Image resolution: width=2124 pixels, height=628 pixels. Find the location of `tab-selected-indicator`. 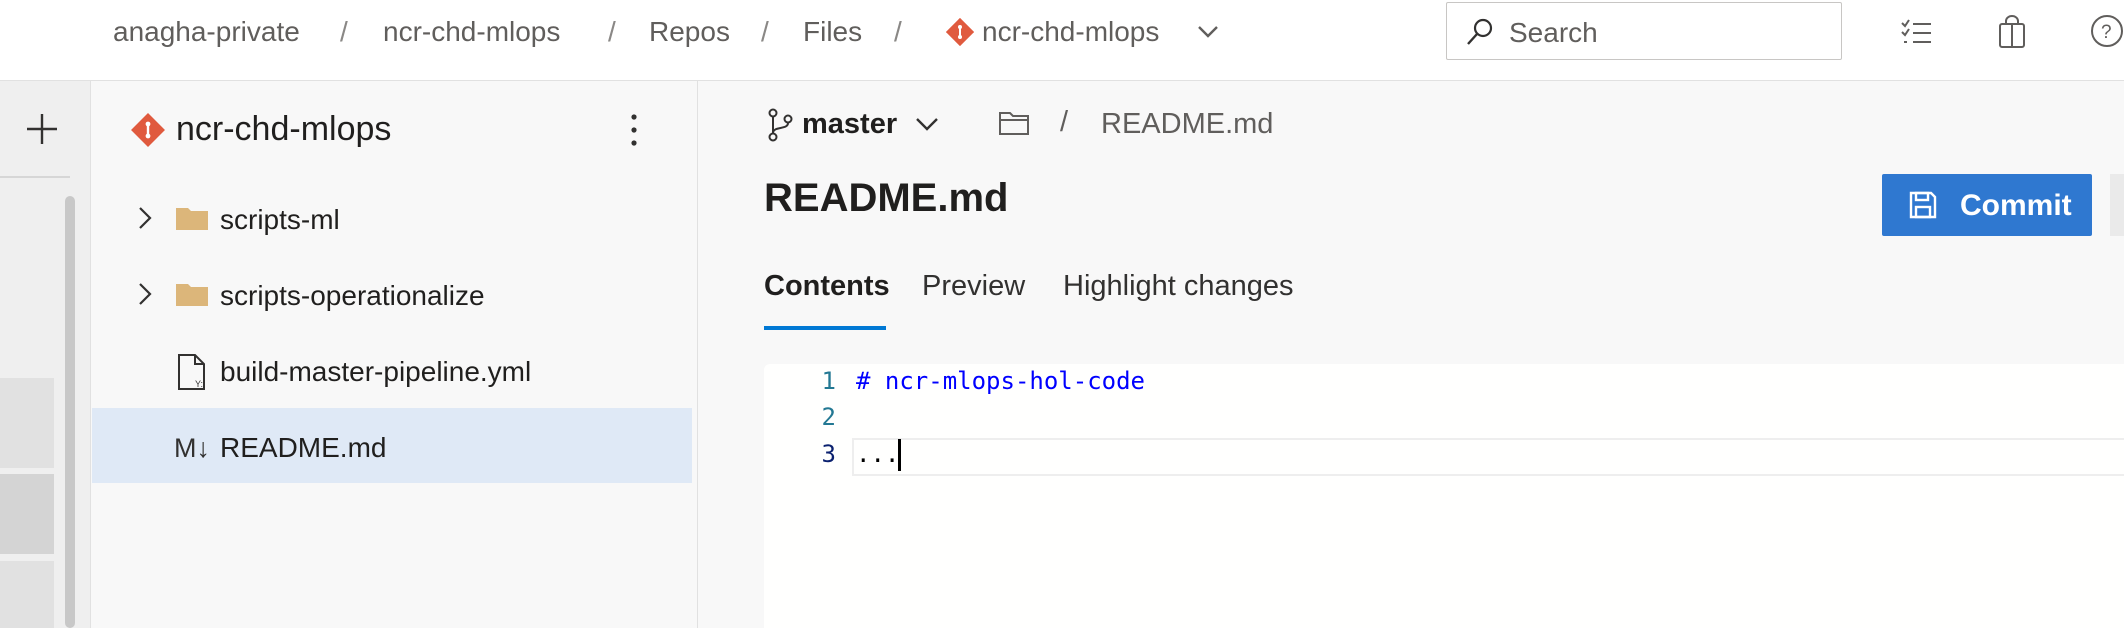

tab-selected-indicator is located at coordinates (825, 328).